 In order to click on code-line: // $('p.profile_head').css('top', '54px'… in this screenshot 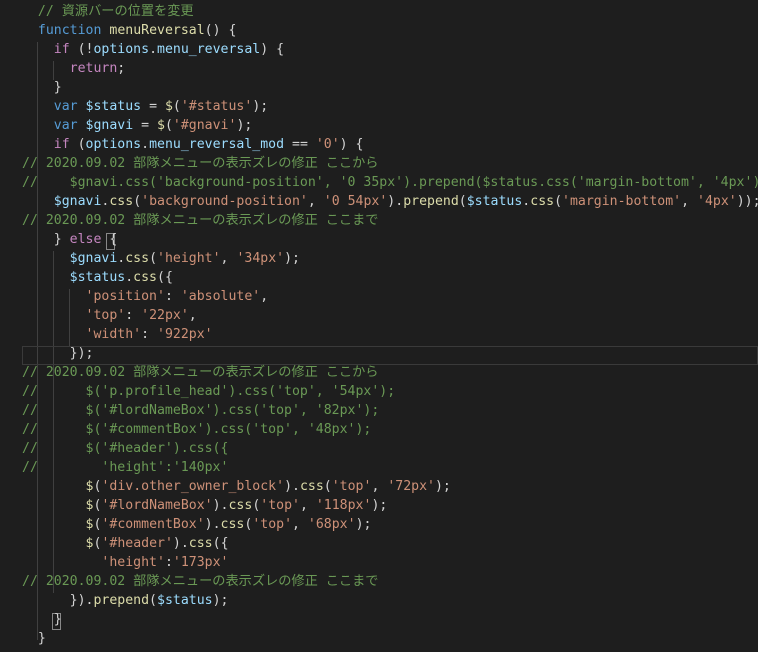, I will do `click(208, 391)`.